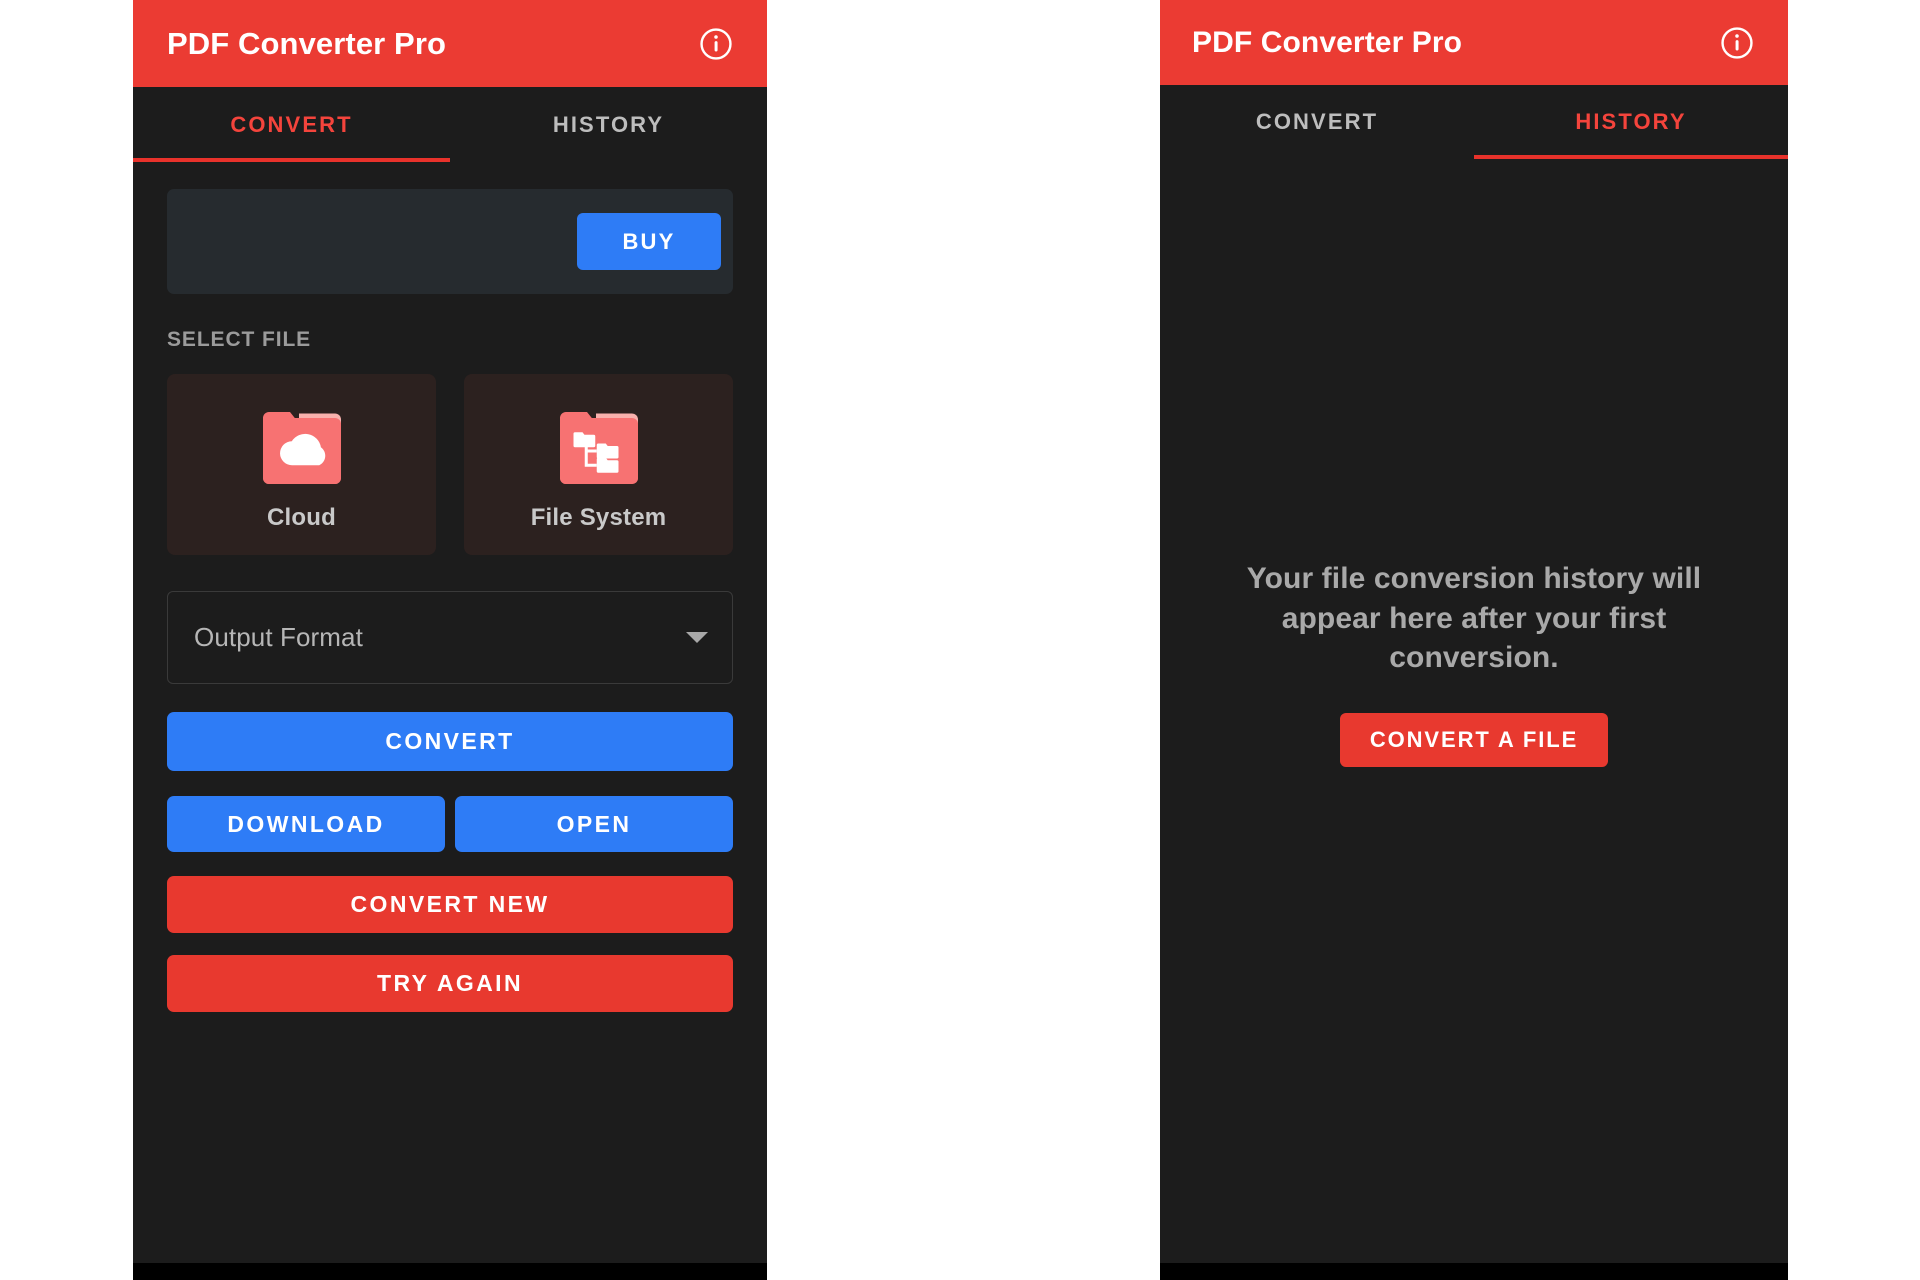 The image size is (1920, 1280). What do you see at coordinates (450, 904) in the screenshot?
I see `convert-new-button: CONVERT NEW` at bounding box center [450, 904].